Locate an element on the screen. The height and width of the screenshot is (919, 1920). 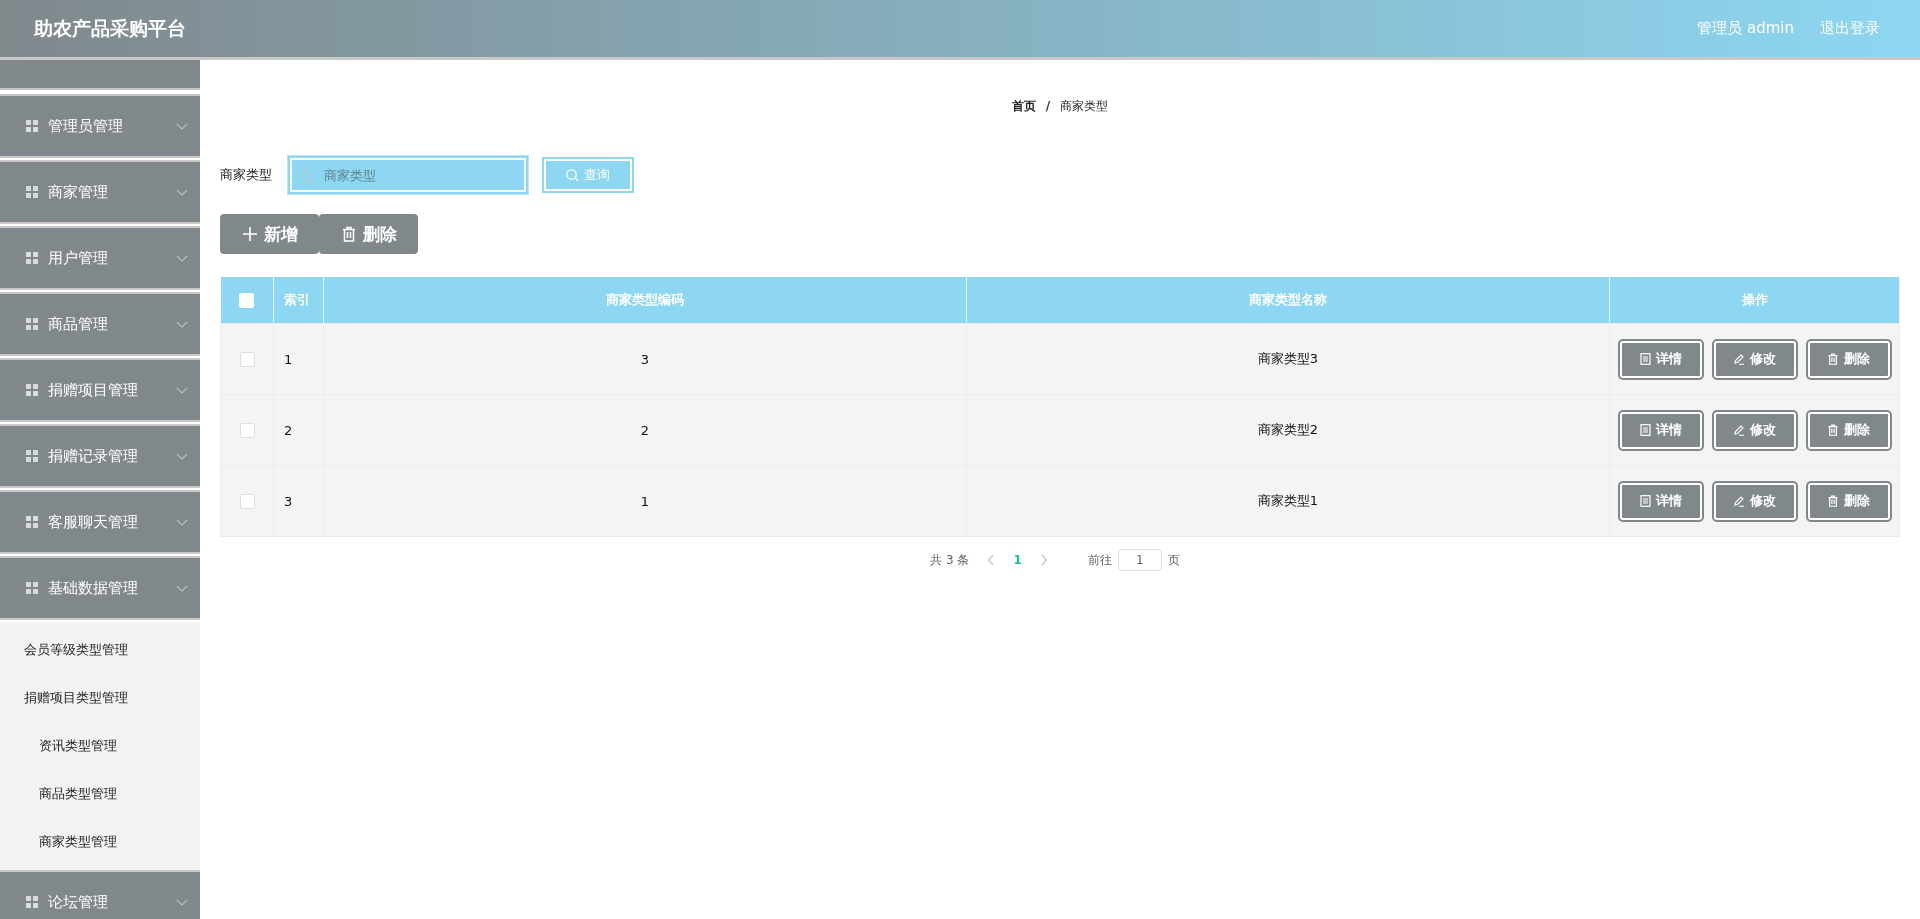
menu-item: 商家管理 is located at coordinates (100, 192).